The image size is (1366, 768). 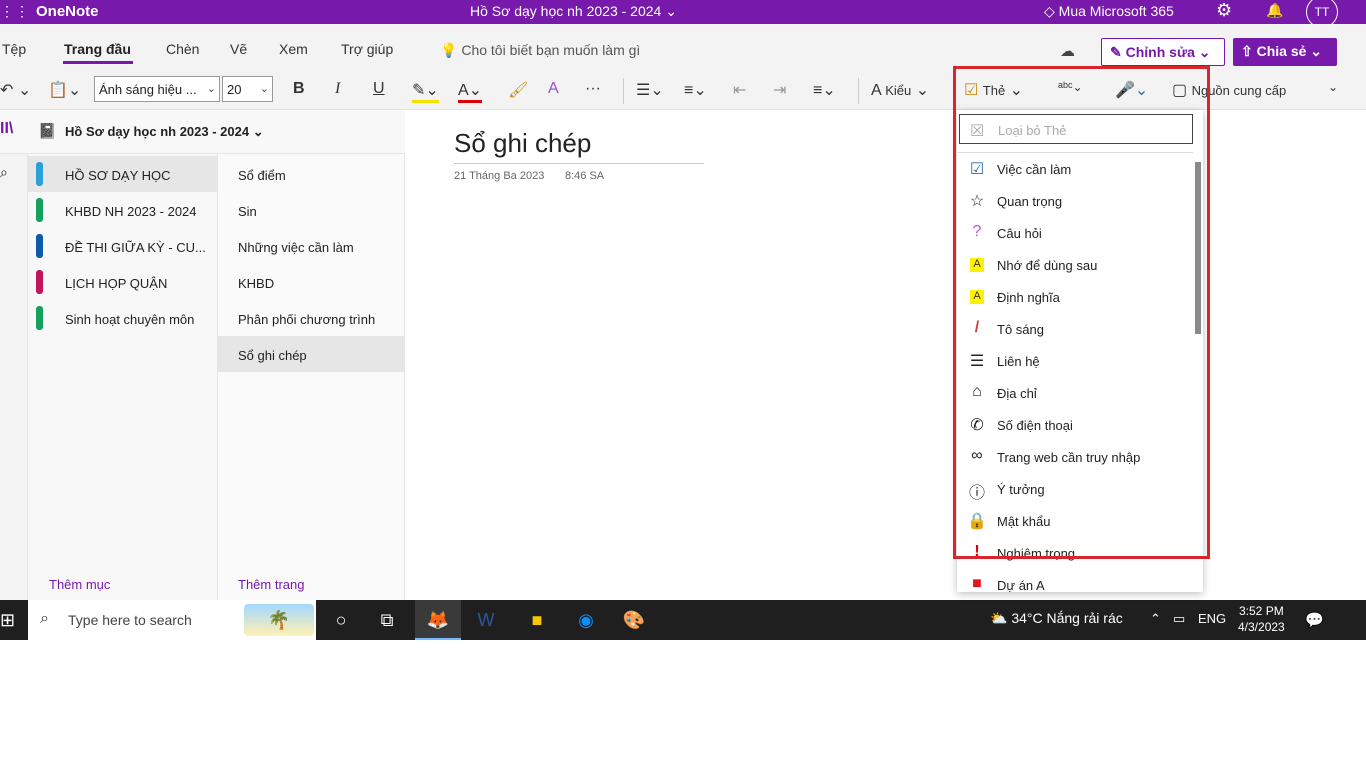 I want to click on section-item: LỊCH HỌP QUẬN, so click(x=123, y=282).